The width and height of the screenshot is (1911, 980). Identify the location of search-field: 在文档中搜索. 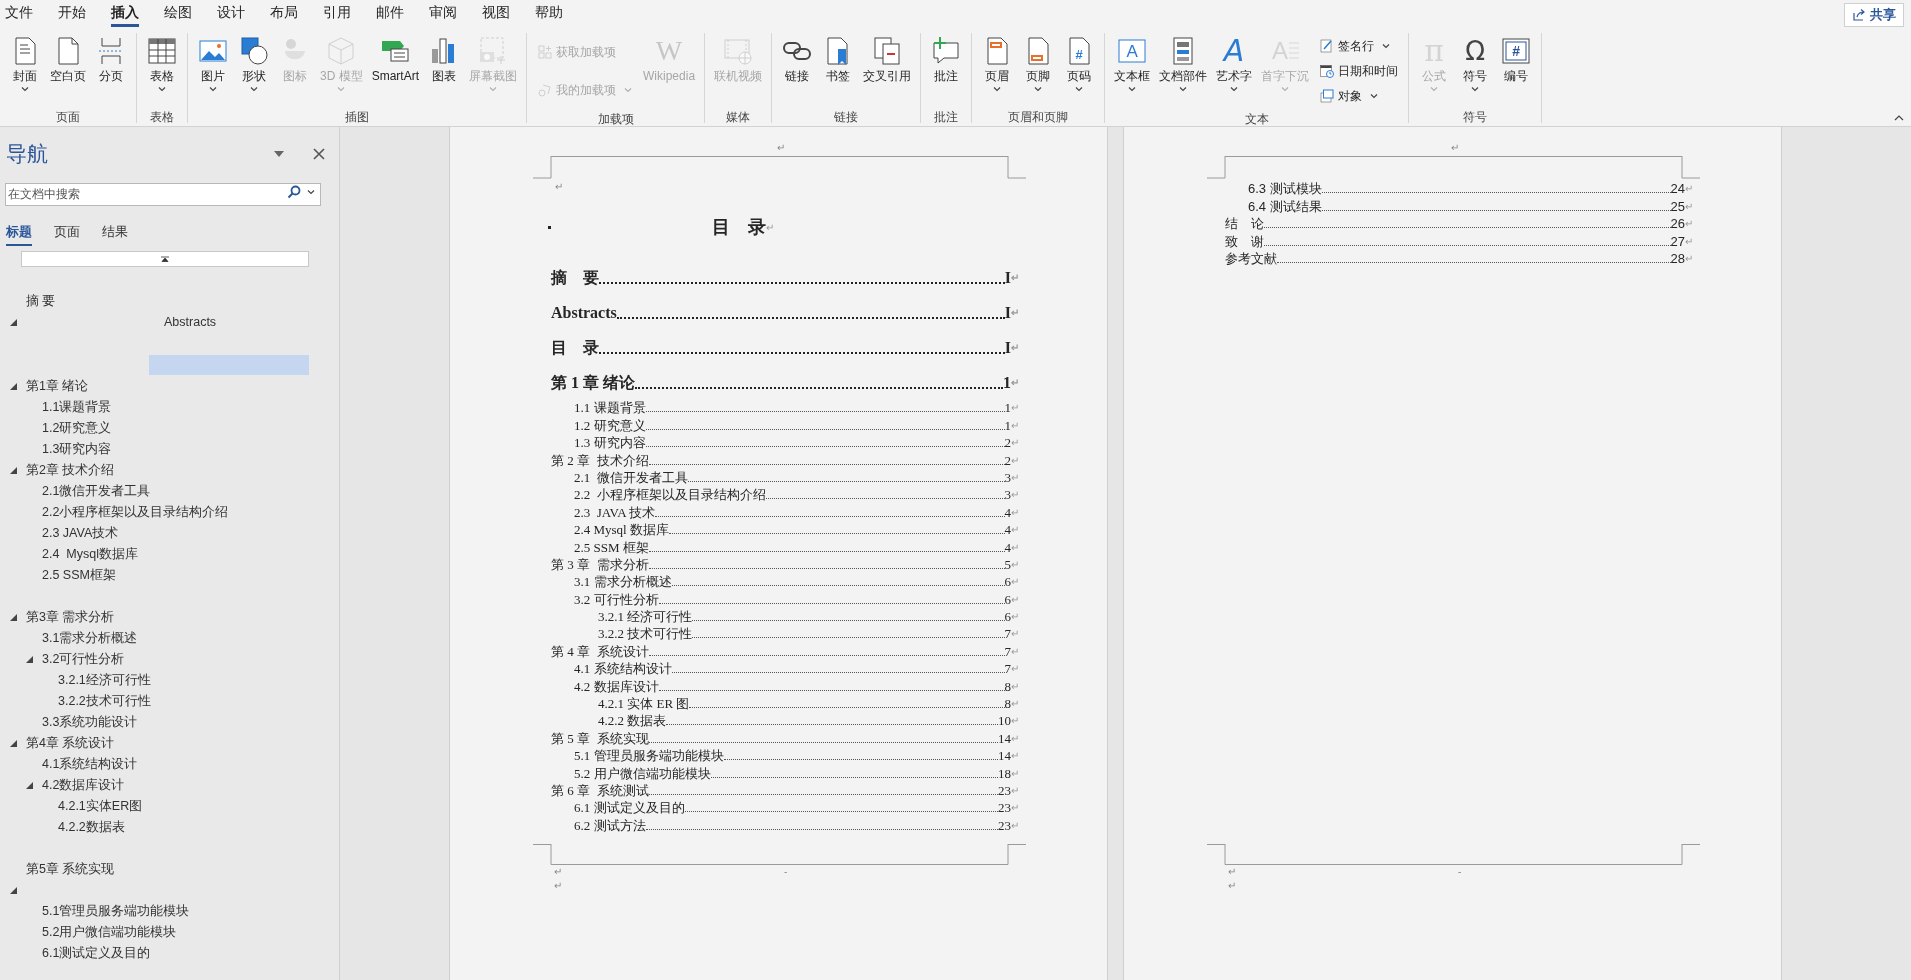
(163, 194).